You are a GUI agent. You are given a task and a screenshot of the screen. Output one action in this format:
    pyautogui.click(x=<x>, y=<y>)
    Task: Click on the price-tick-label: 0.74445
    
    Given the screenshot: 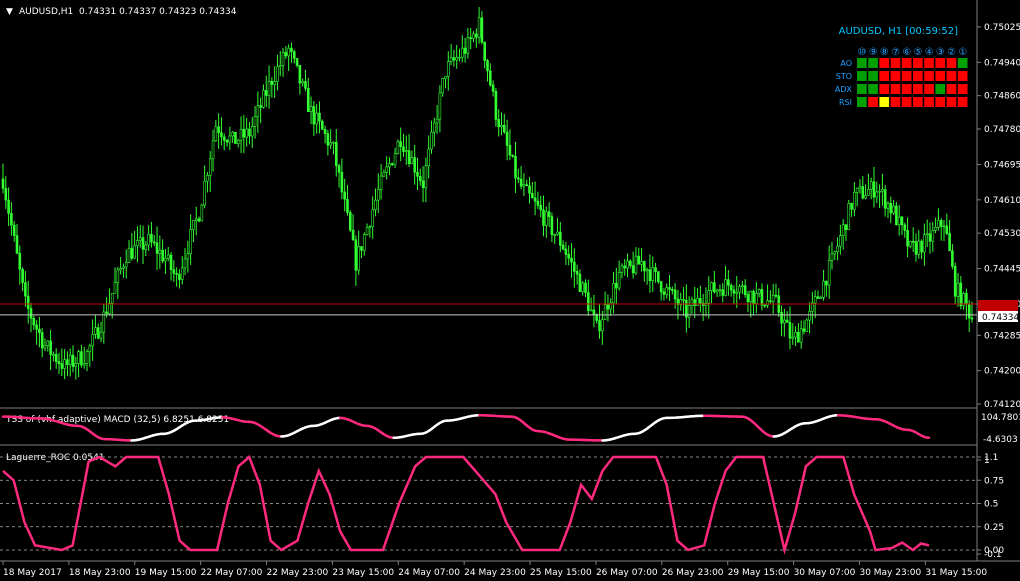 What is the action you would take?
    pyautogui.click(x=1002, y=270)
    